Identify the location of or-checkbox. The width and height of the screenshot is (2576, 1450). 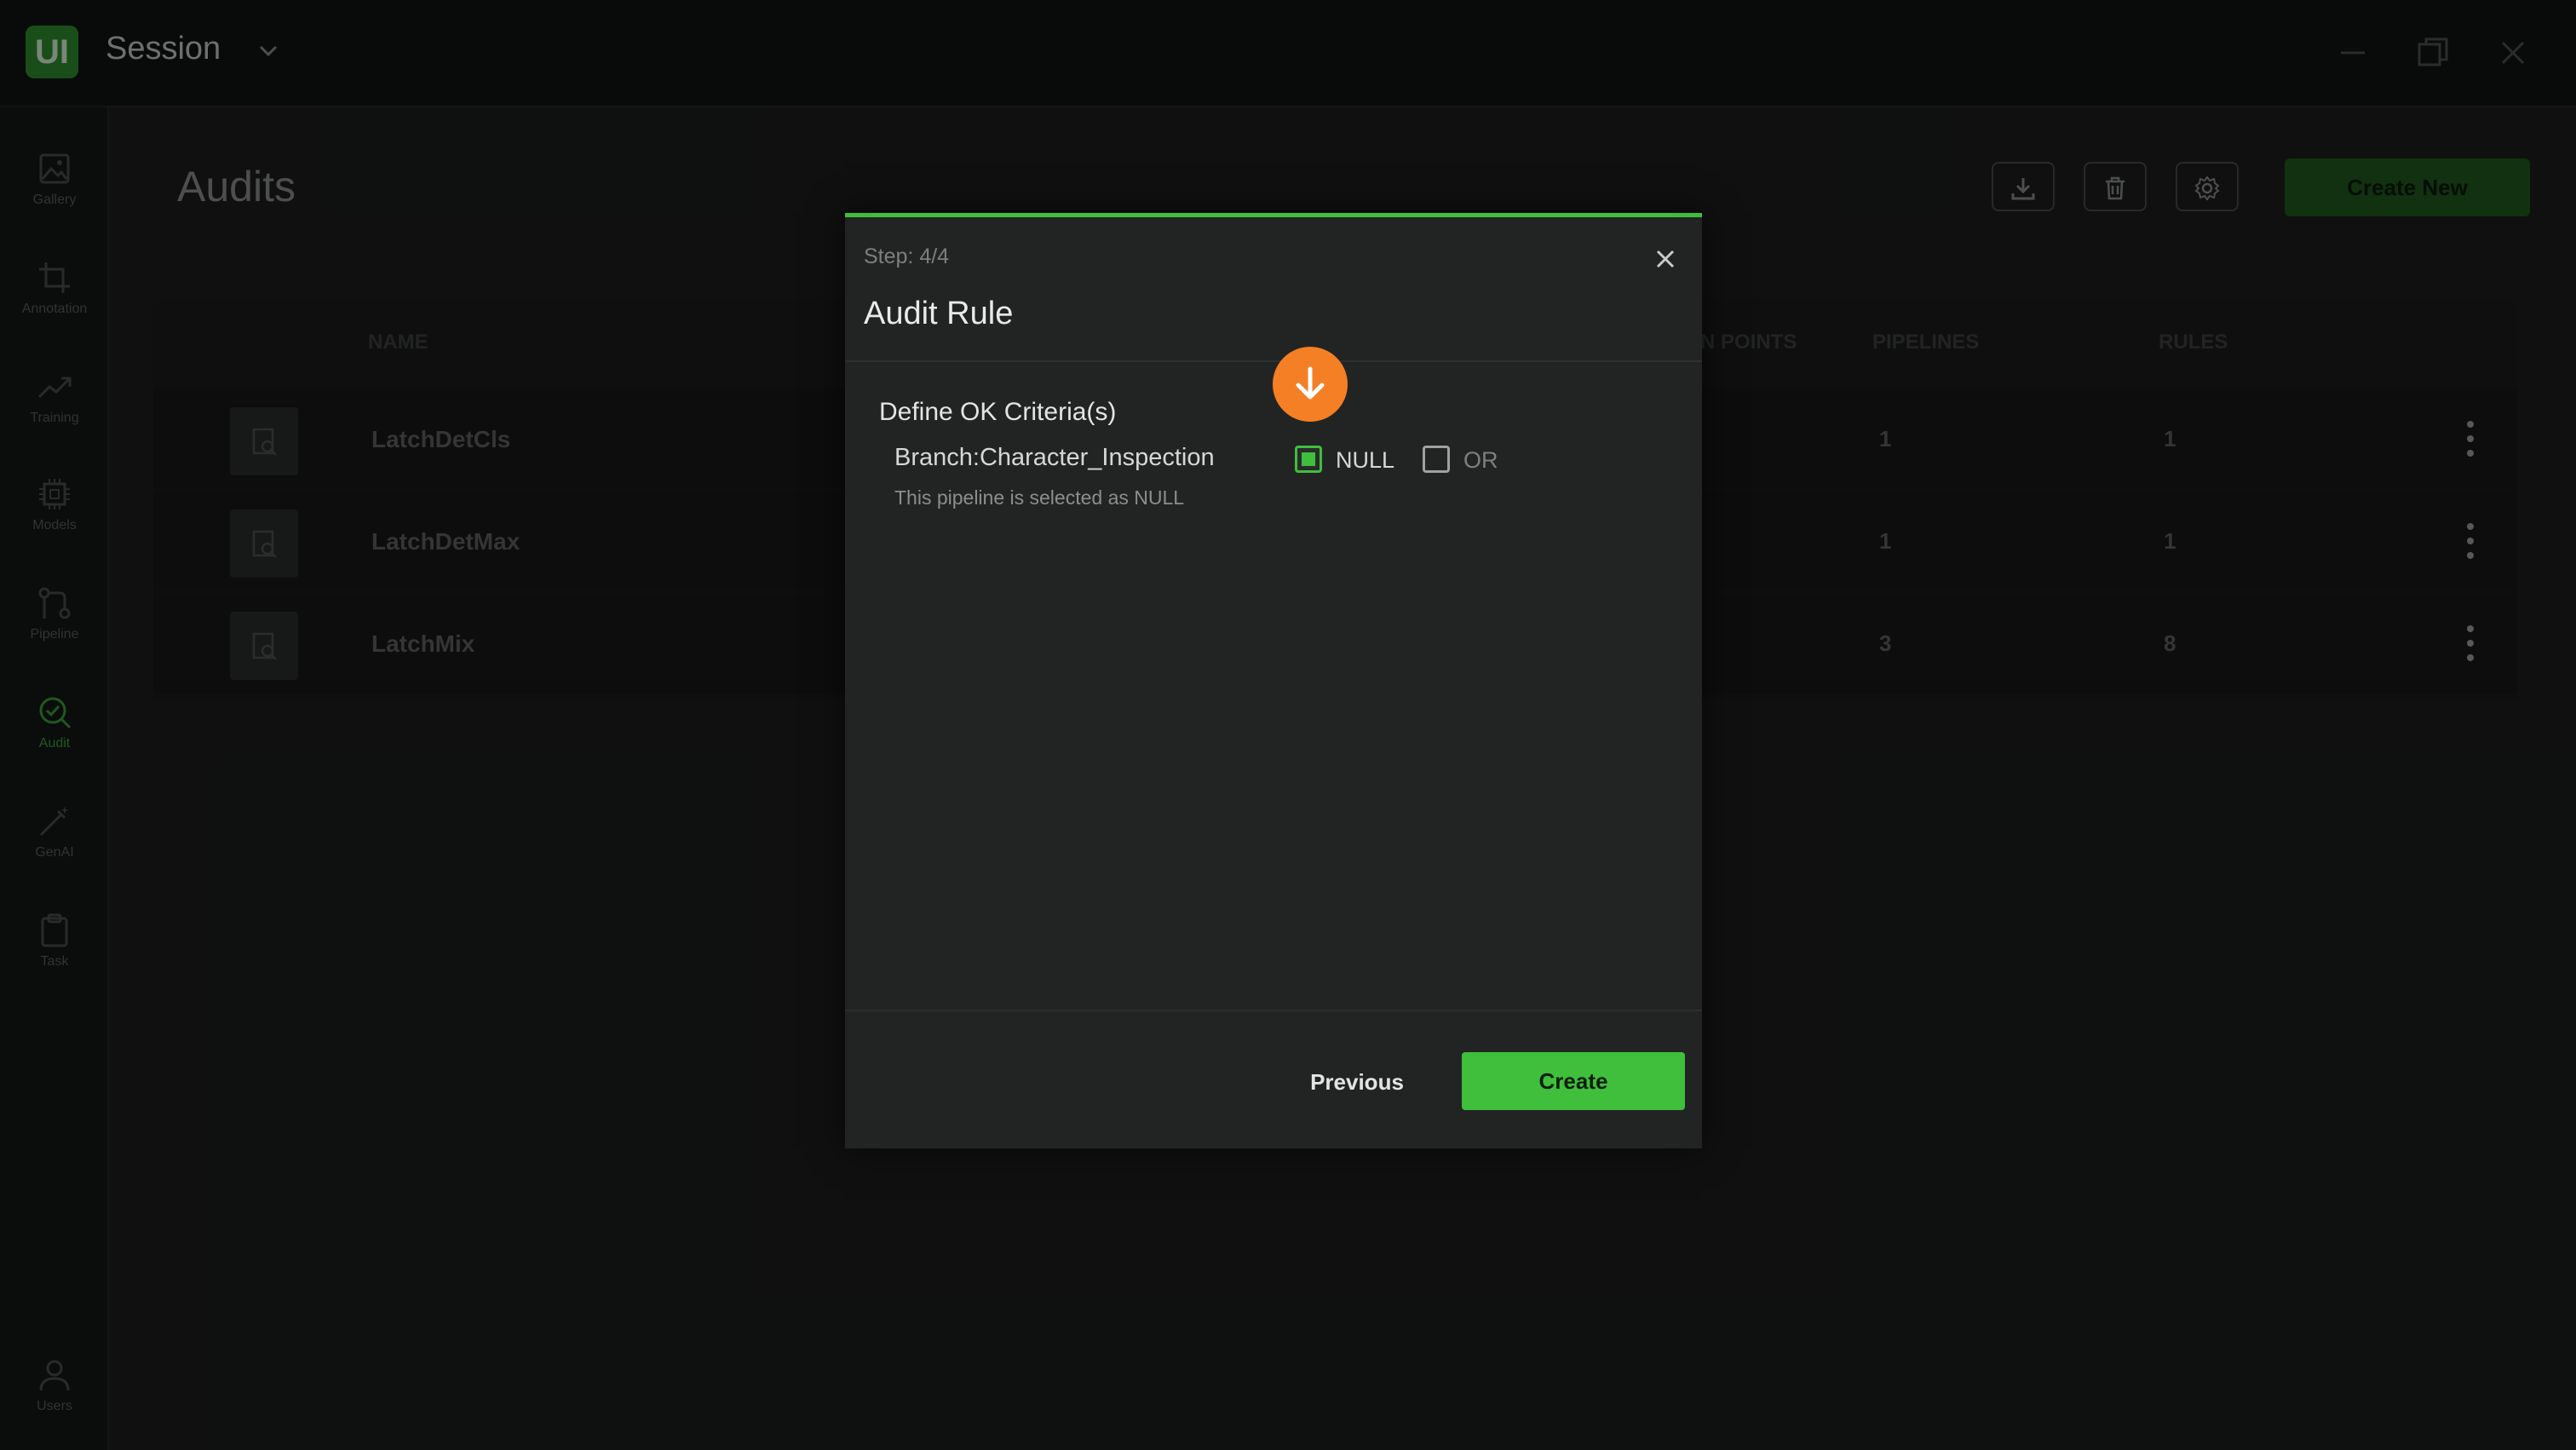
(1437, 459).